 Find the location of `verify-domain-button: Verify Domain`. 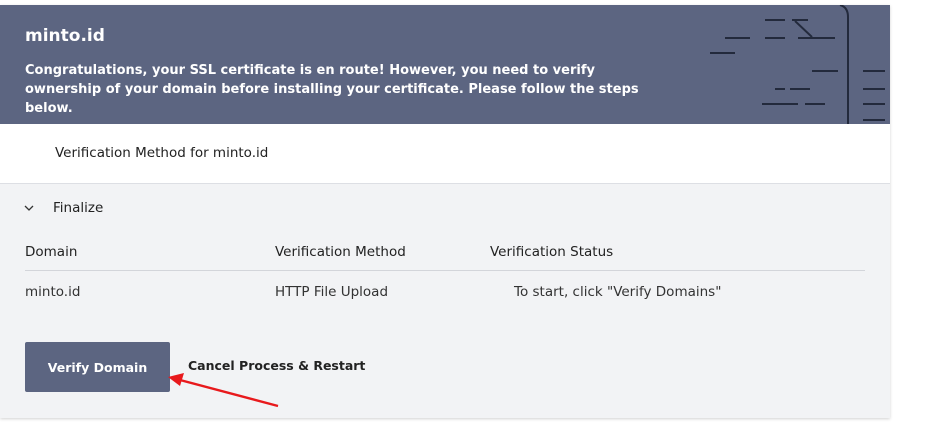

verify-domain-button: Verify Domain is located at coordinates (97, 367).